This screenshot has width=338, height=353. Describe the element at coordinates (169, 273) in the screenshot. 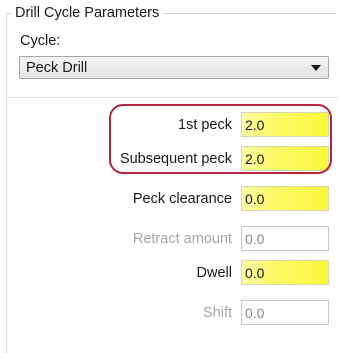

I see `row-dwell: Dwell` at that location.